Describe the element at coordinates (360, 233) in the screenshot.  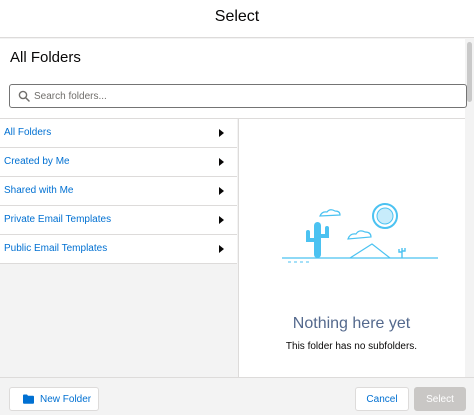
I see `desert-illustration` at that location.